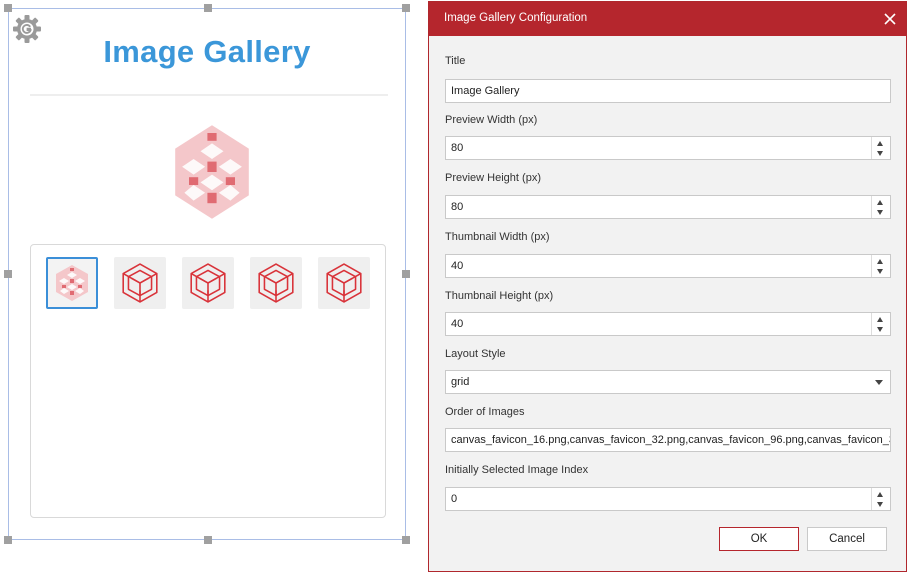  I want to click on preview-height-spinner, so click(880, 207).